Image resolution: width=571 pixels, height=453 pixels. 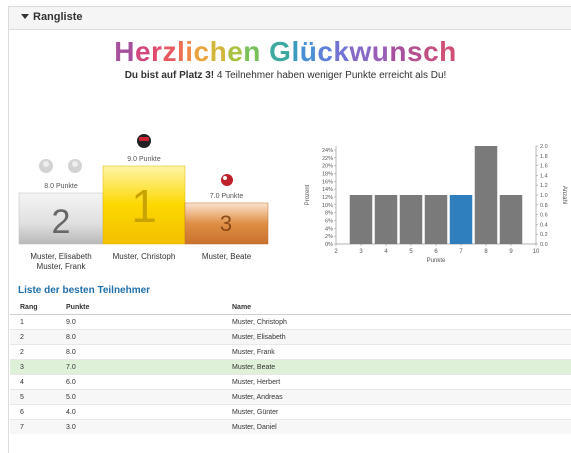 What do you see at coordinates (336, 252) in the screenshot?
I see `x-tick-label: 2` at bounding box center [336, 252].